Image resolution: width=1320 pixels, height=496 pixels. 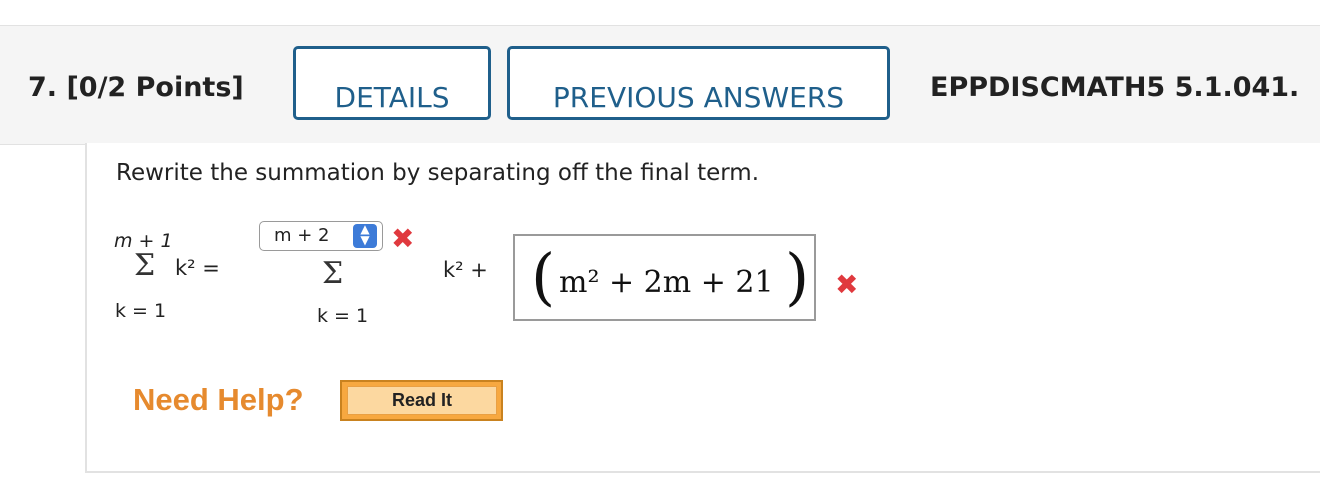 I want to click on left-sigma-symbol: Σ, so click(x=145, y=265).